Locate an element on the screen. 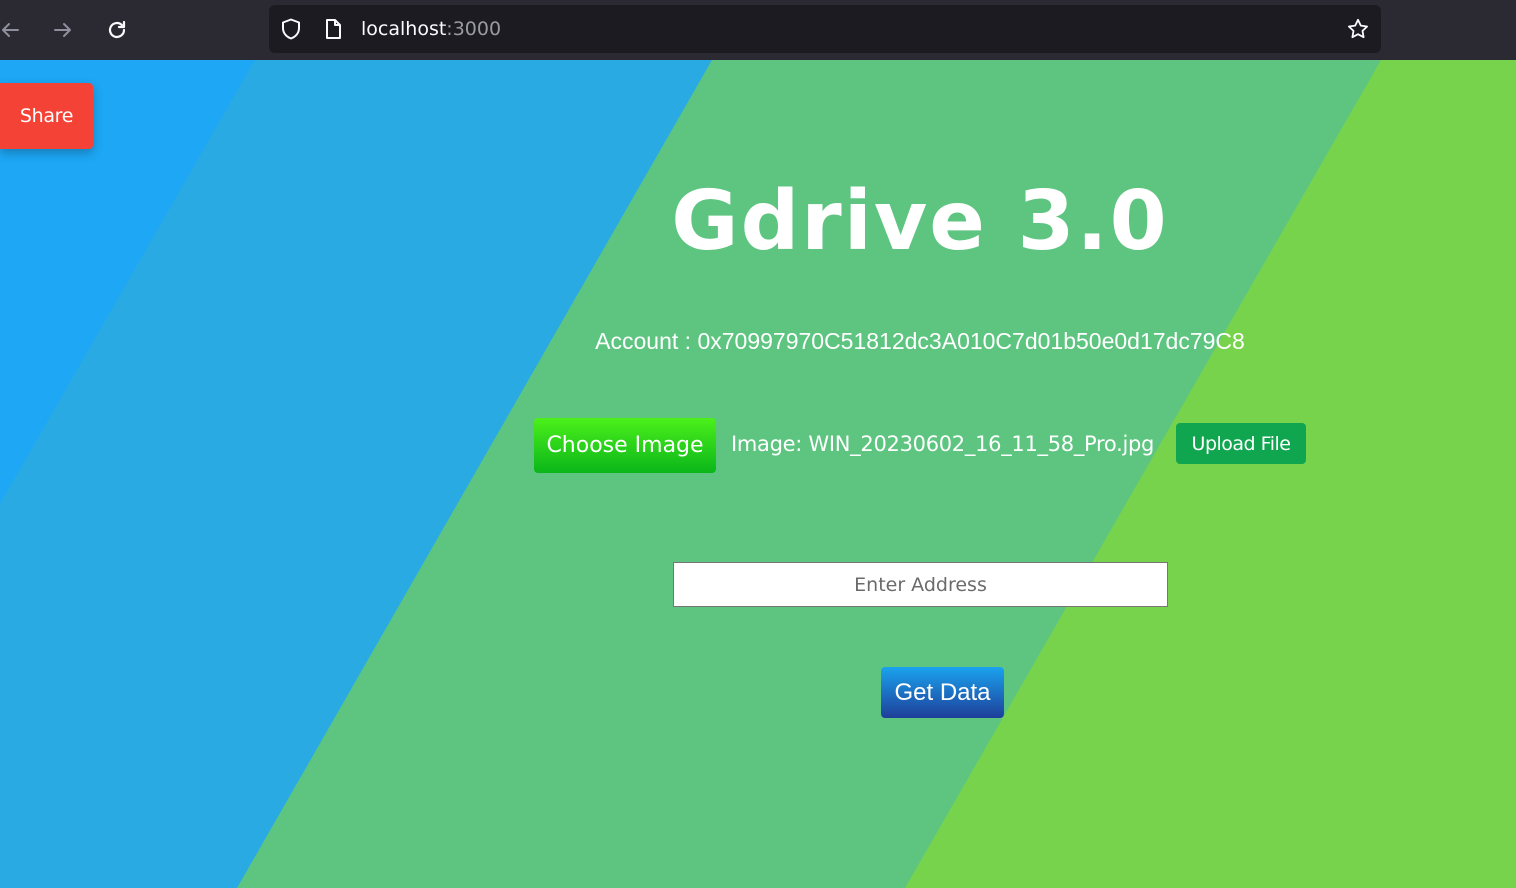 The width and height of the screenshot is (1516, 888). reload-icon is located at coordinates (117, 29).